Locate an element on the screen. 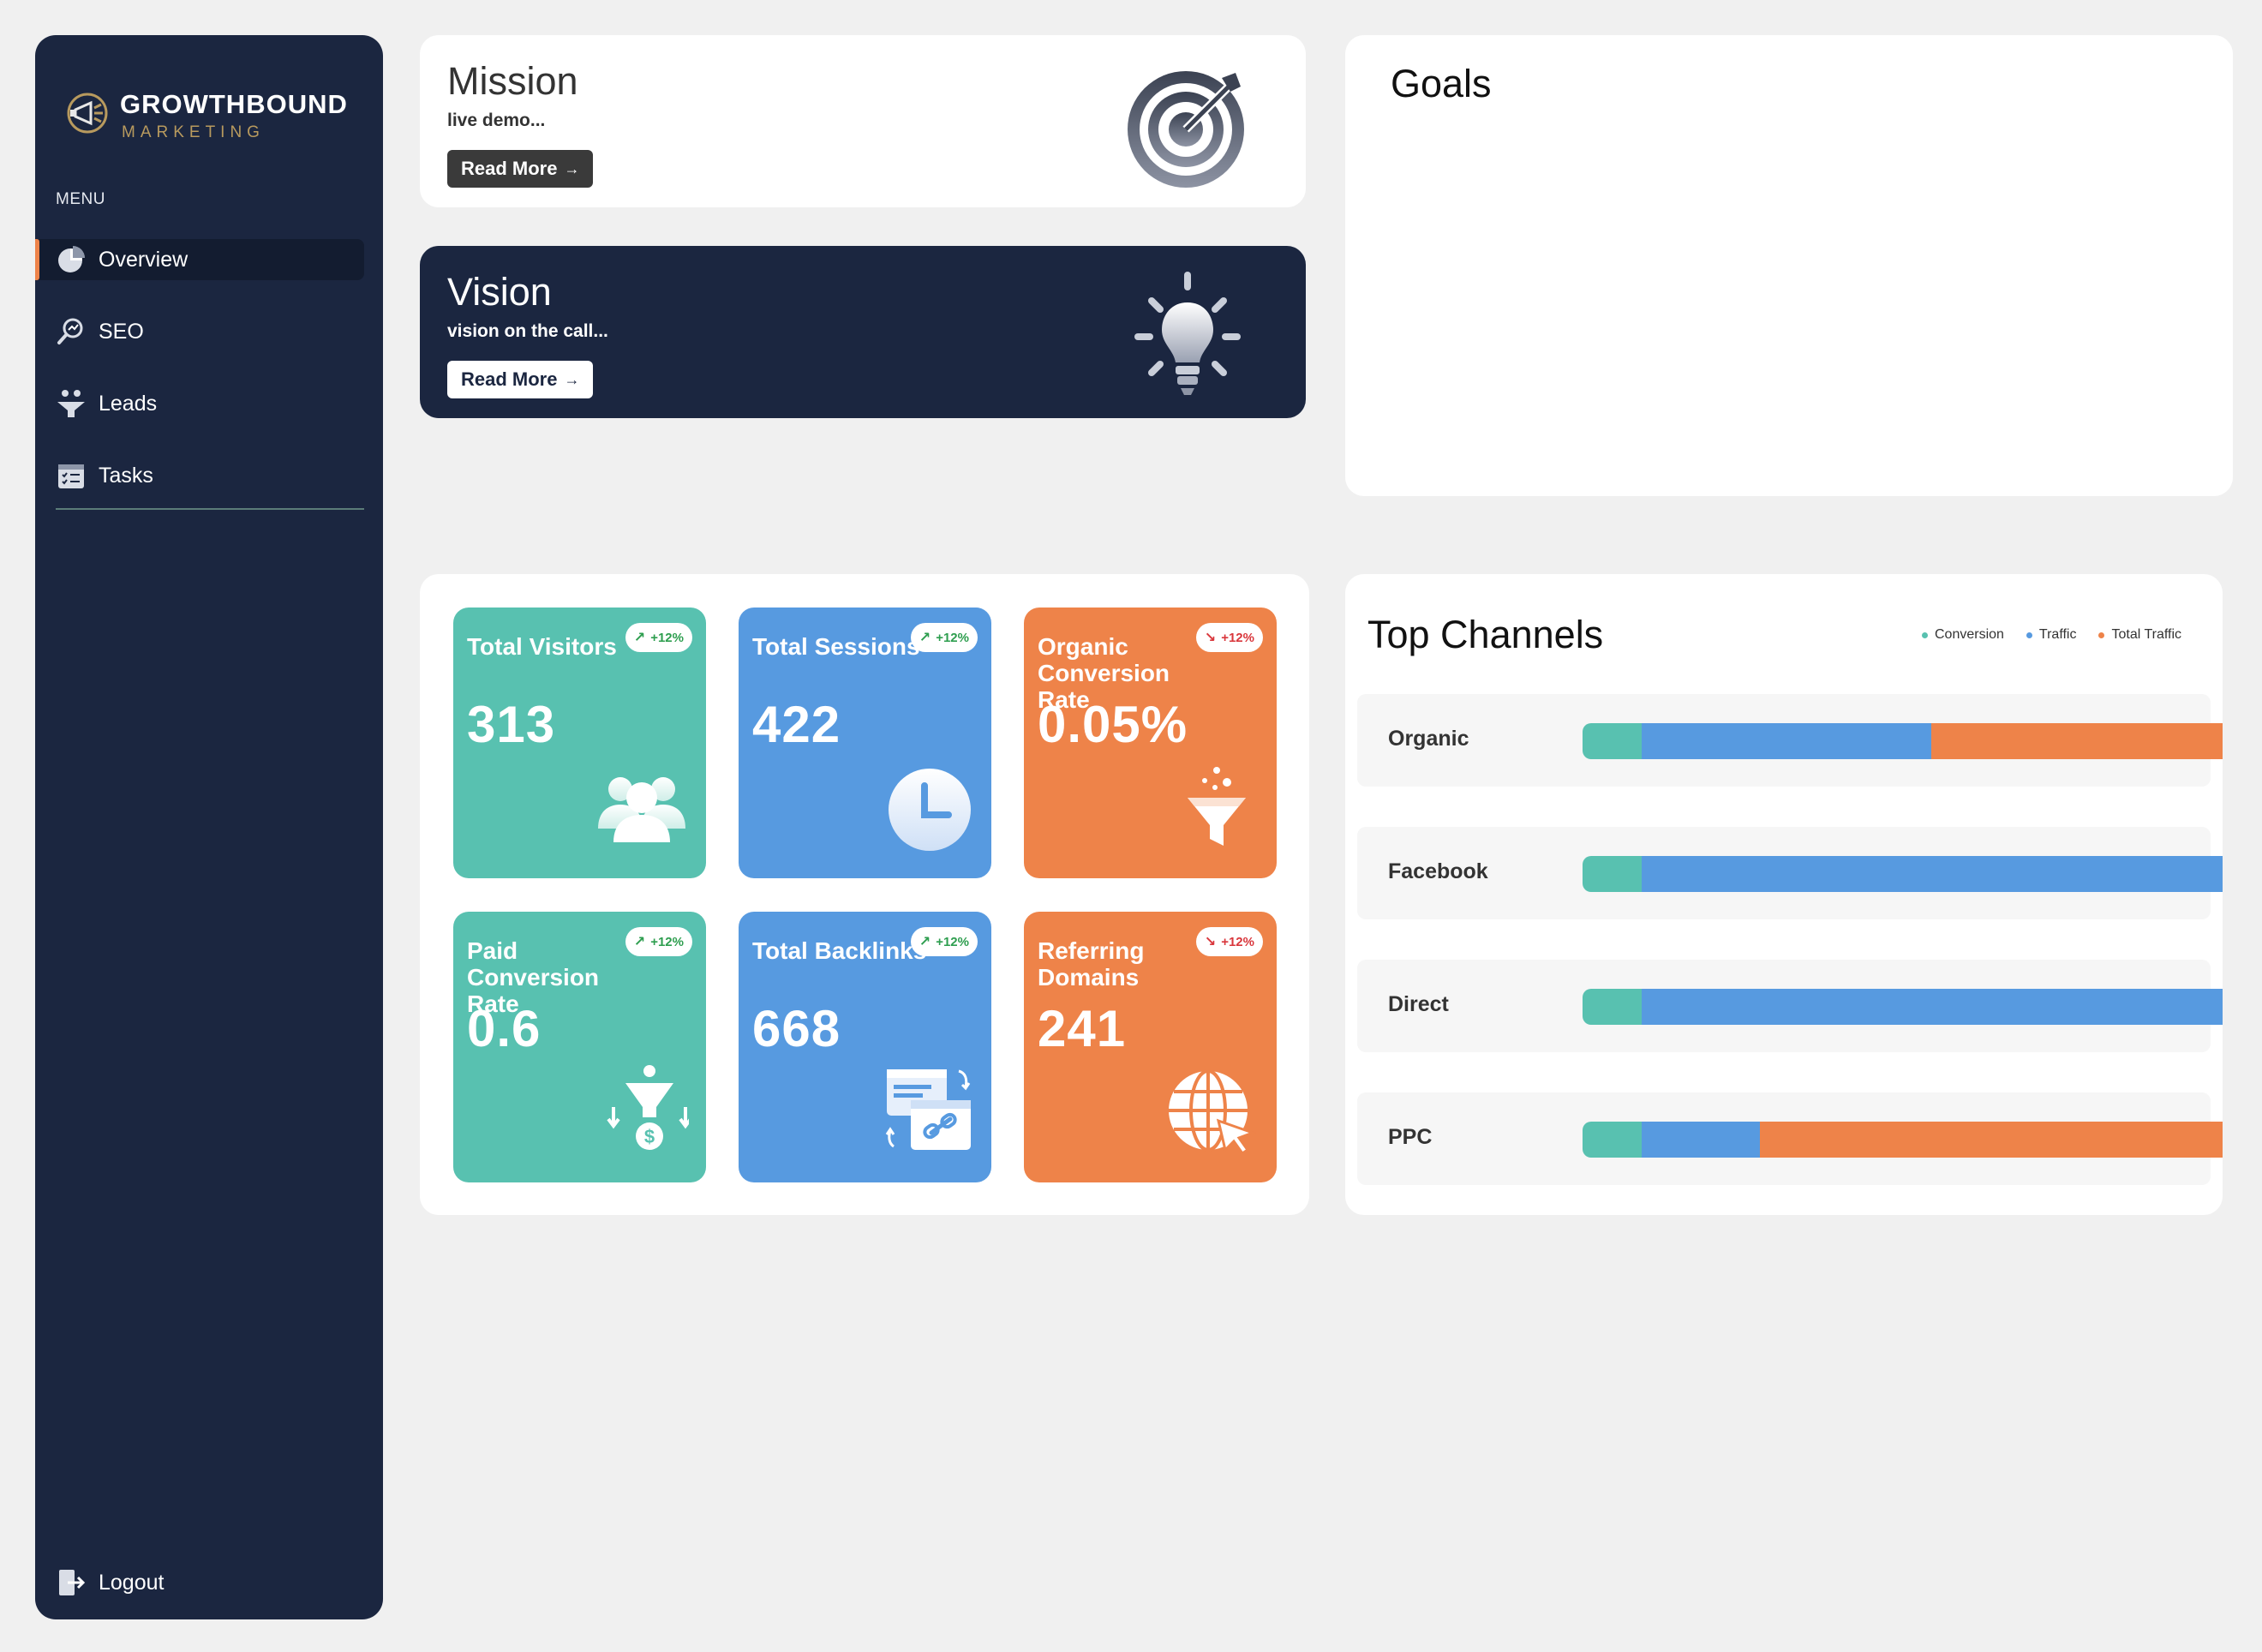 The width and height of the screenshot is (2262, 1652). brand-logo: GROWTHBOUND MARKETING is located at coordinates (205, 121).